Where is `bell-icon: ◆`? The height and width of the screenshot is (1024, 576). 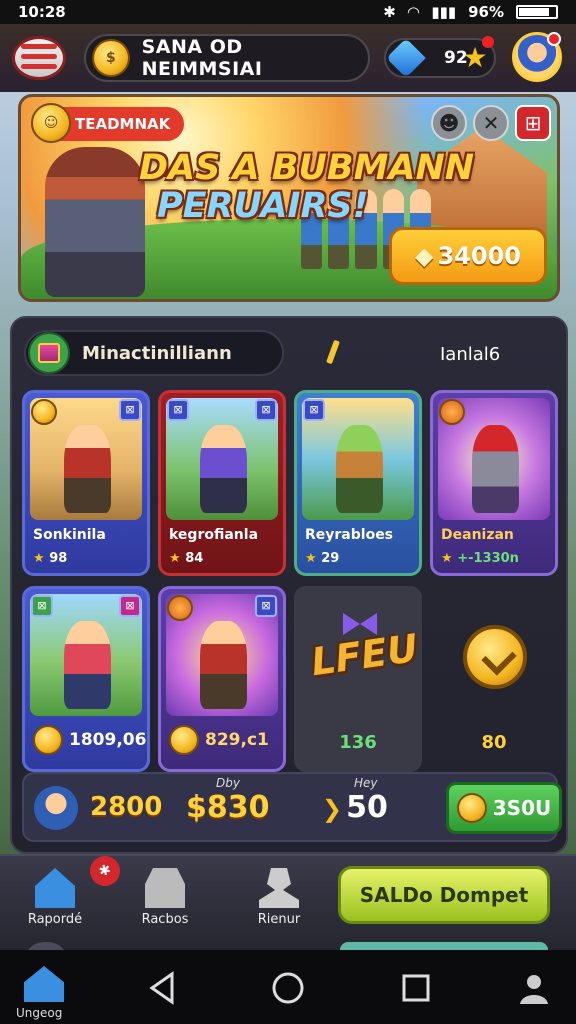 bell-icon: ◆ is located at coordinates (424, 256).